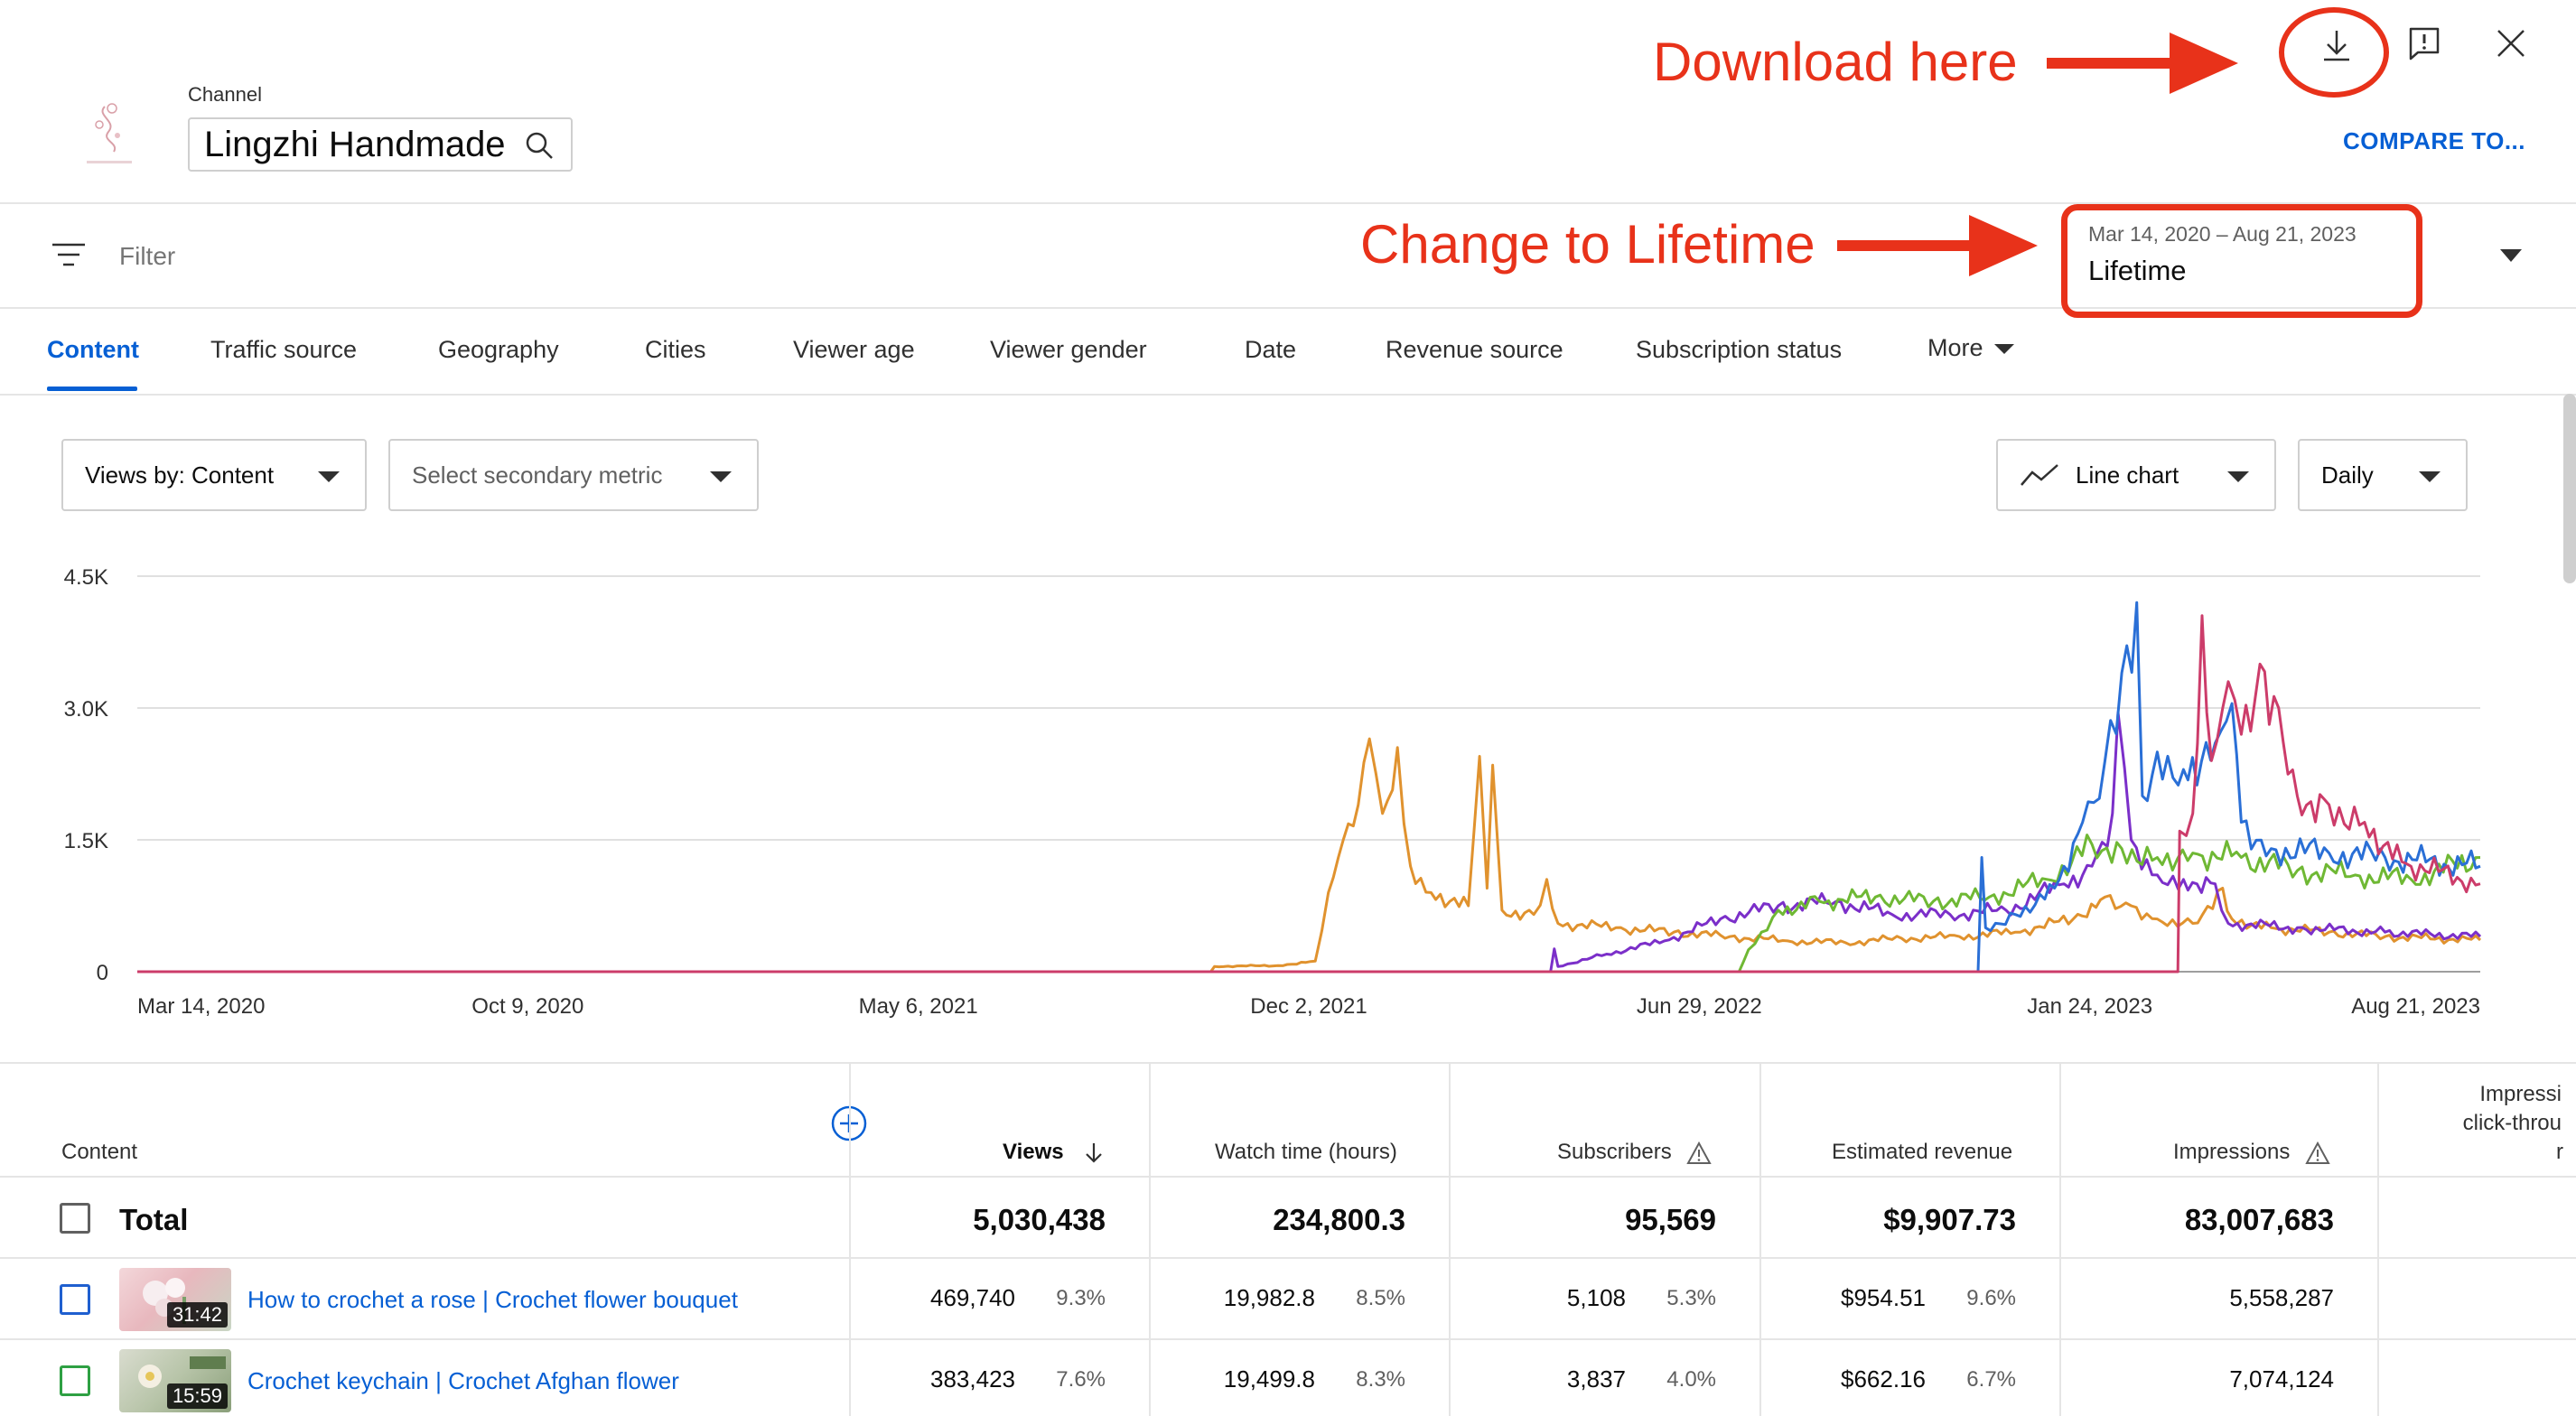  I want to click on tab-geography: Geography, so click(499, 350).